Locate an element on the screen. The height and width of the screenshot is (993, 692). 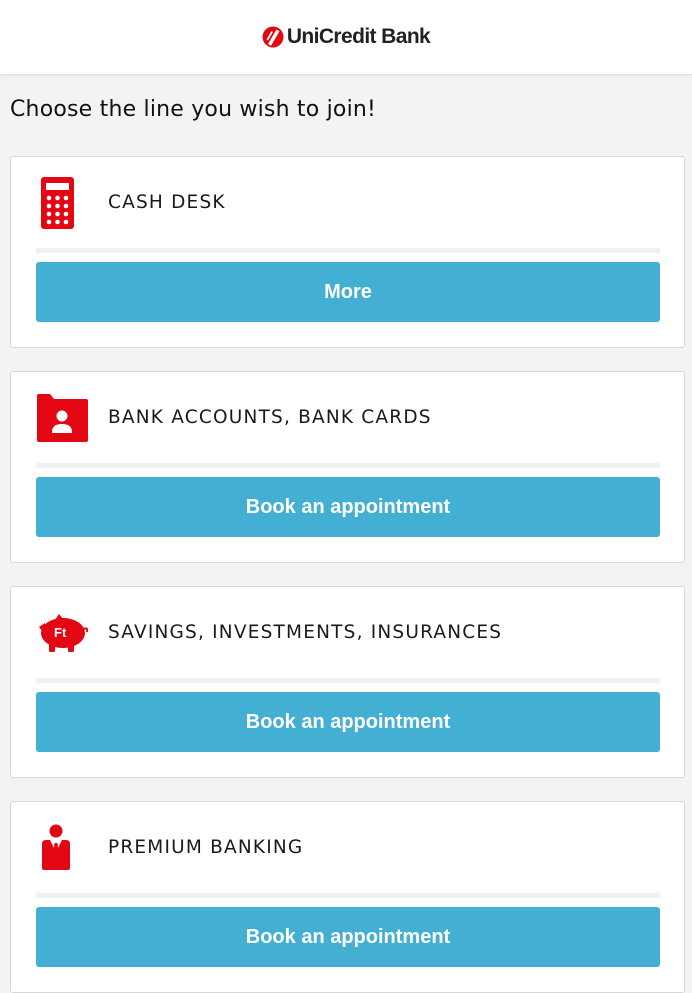
brand-logo: UniCredit Bank is located at coordinates (346, 37).